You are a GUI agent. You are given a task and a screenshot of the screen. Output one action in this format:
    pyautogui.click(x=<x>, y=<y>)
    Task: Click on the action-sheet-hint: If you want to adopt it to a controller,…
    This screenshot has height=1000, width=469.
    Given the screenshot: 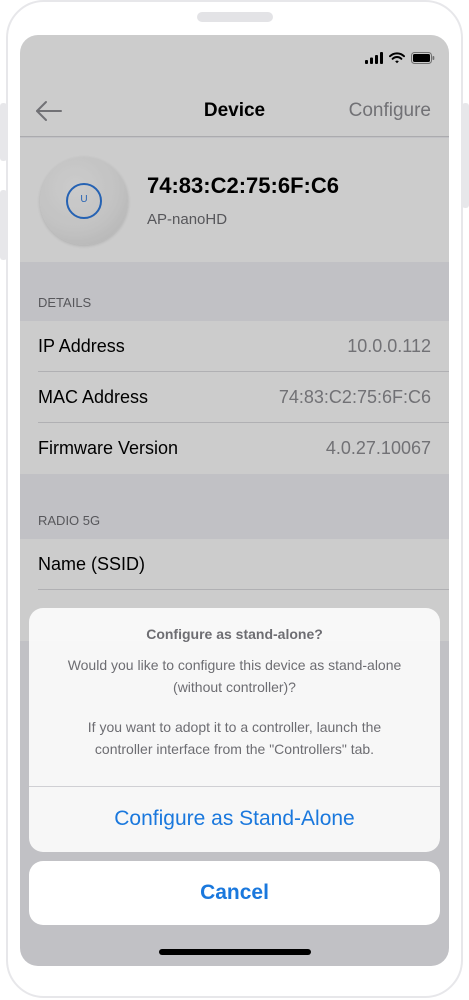 What is the action you would take?
    pyautogui.click(x=234, y=738)
    